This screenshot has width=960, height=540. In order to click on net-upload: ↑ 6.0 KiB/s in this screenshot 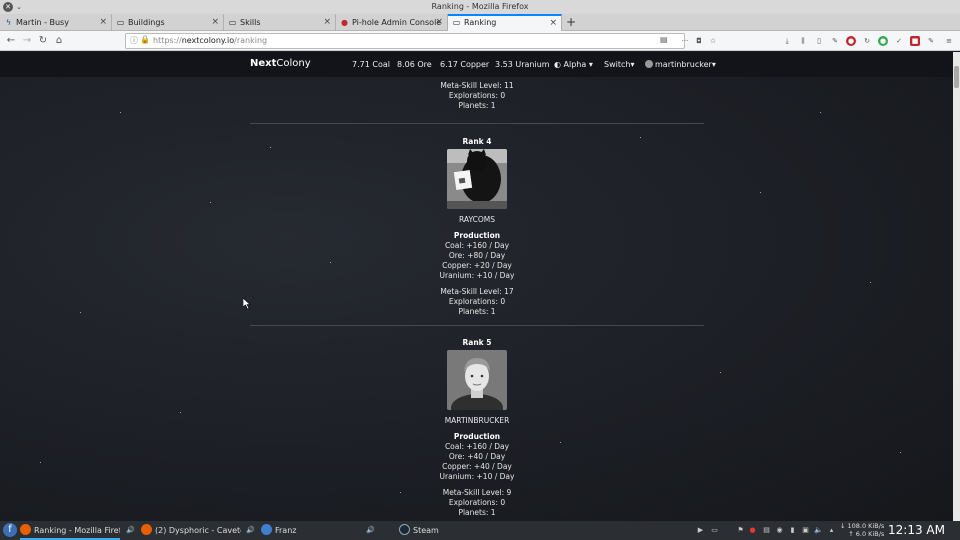, I will do `click(866, 534)`.